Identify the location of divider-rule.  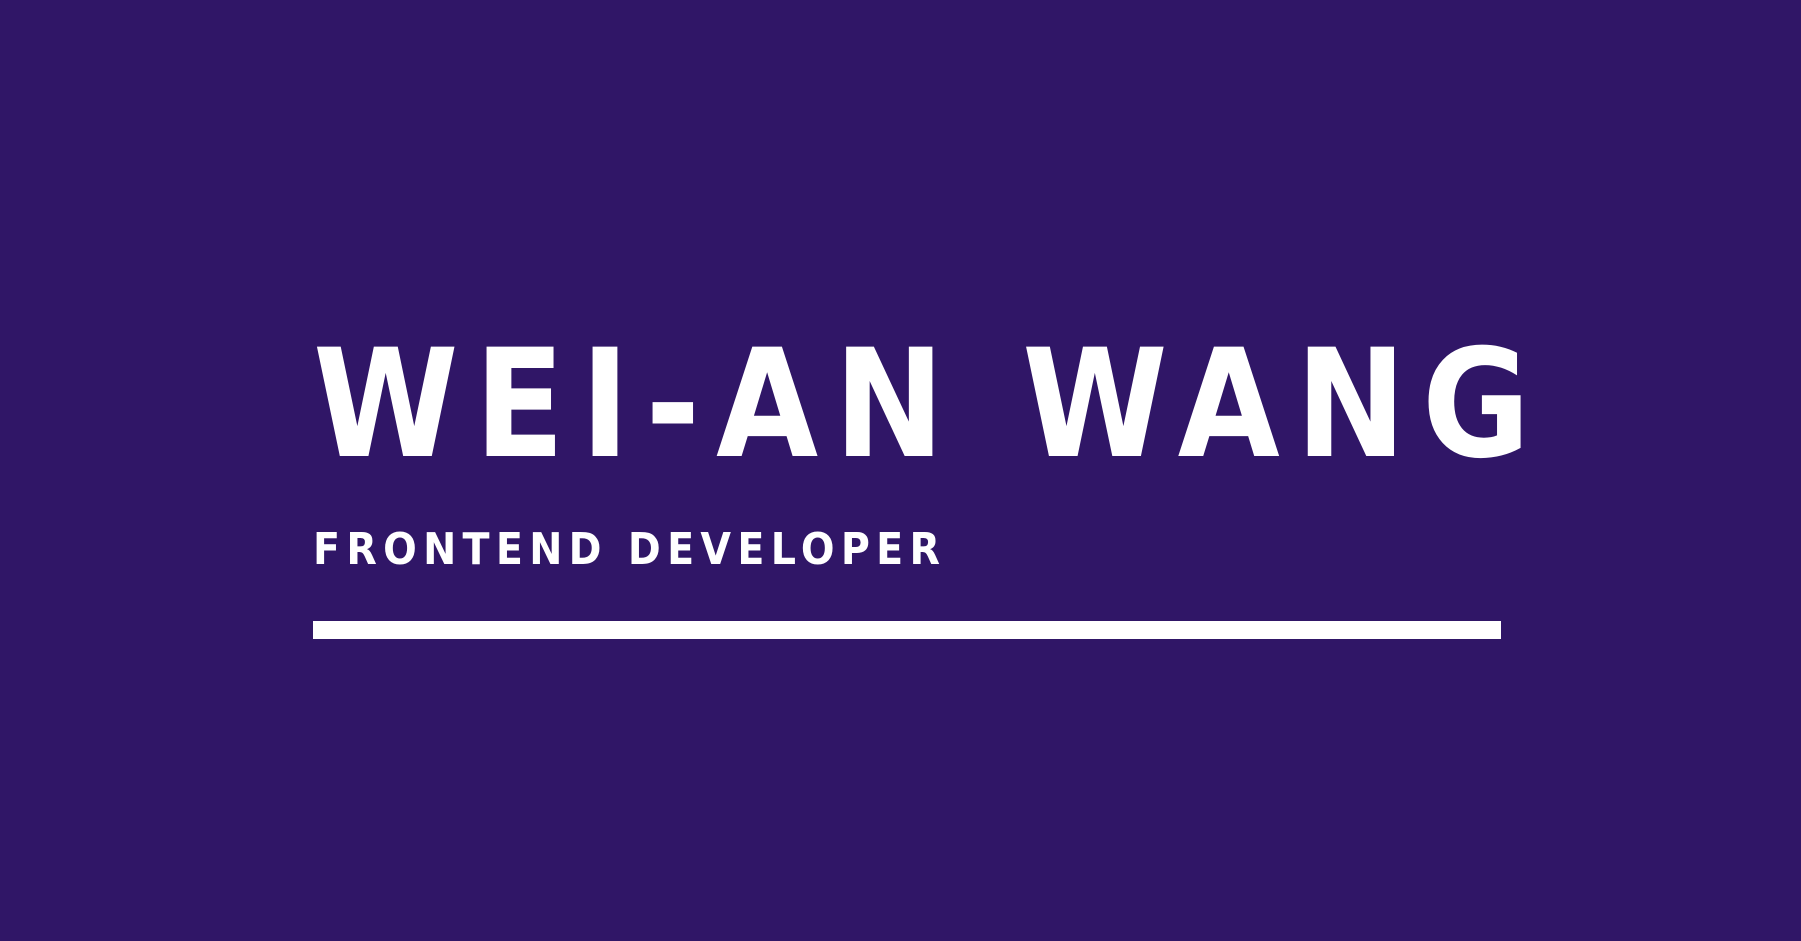
(907, 630).